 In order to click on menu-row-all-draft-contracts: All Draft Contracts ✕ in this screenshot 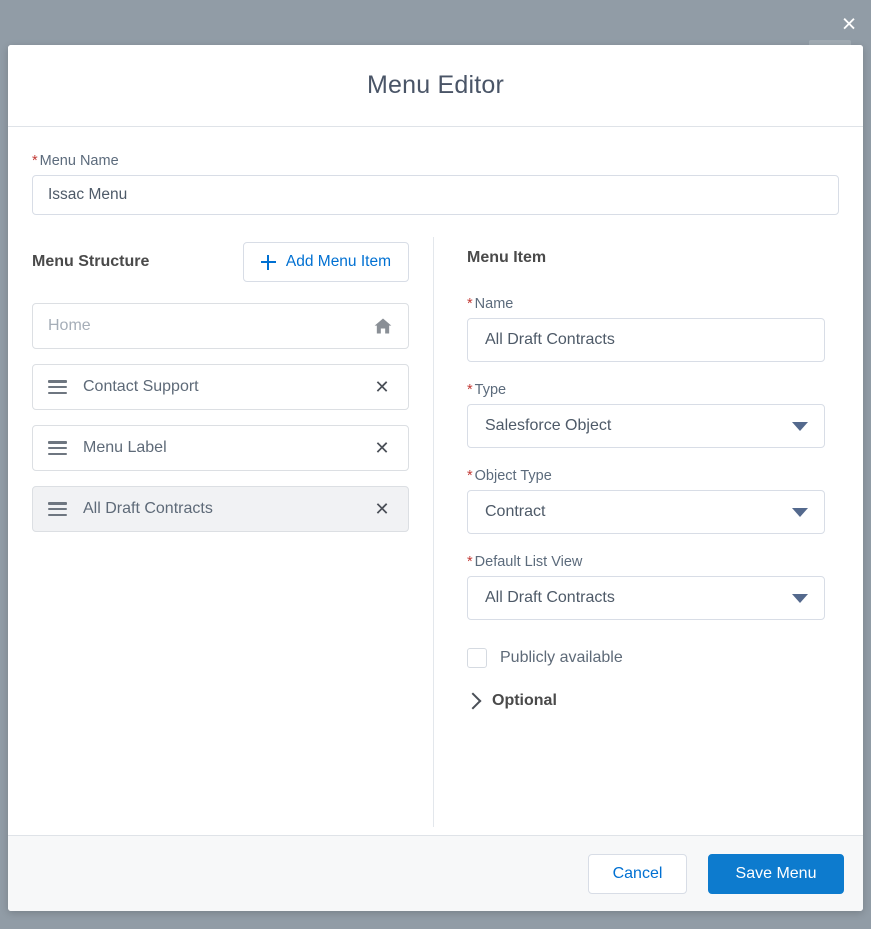, I will do `click(220, 509)`.